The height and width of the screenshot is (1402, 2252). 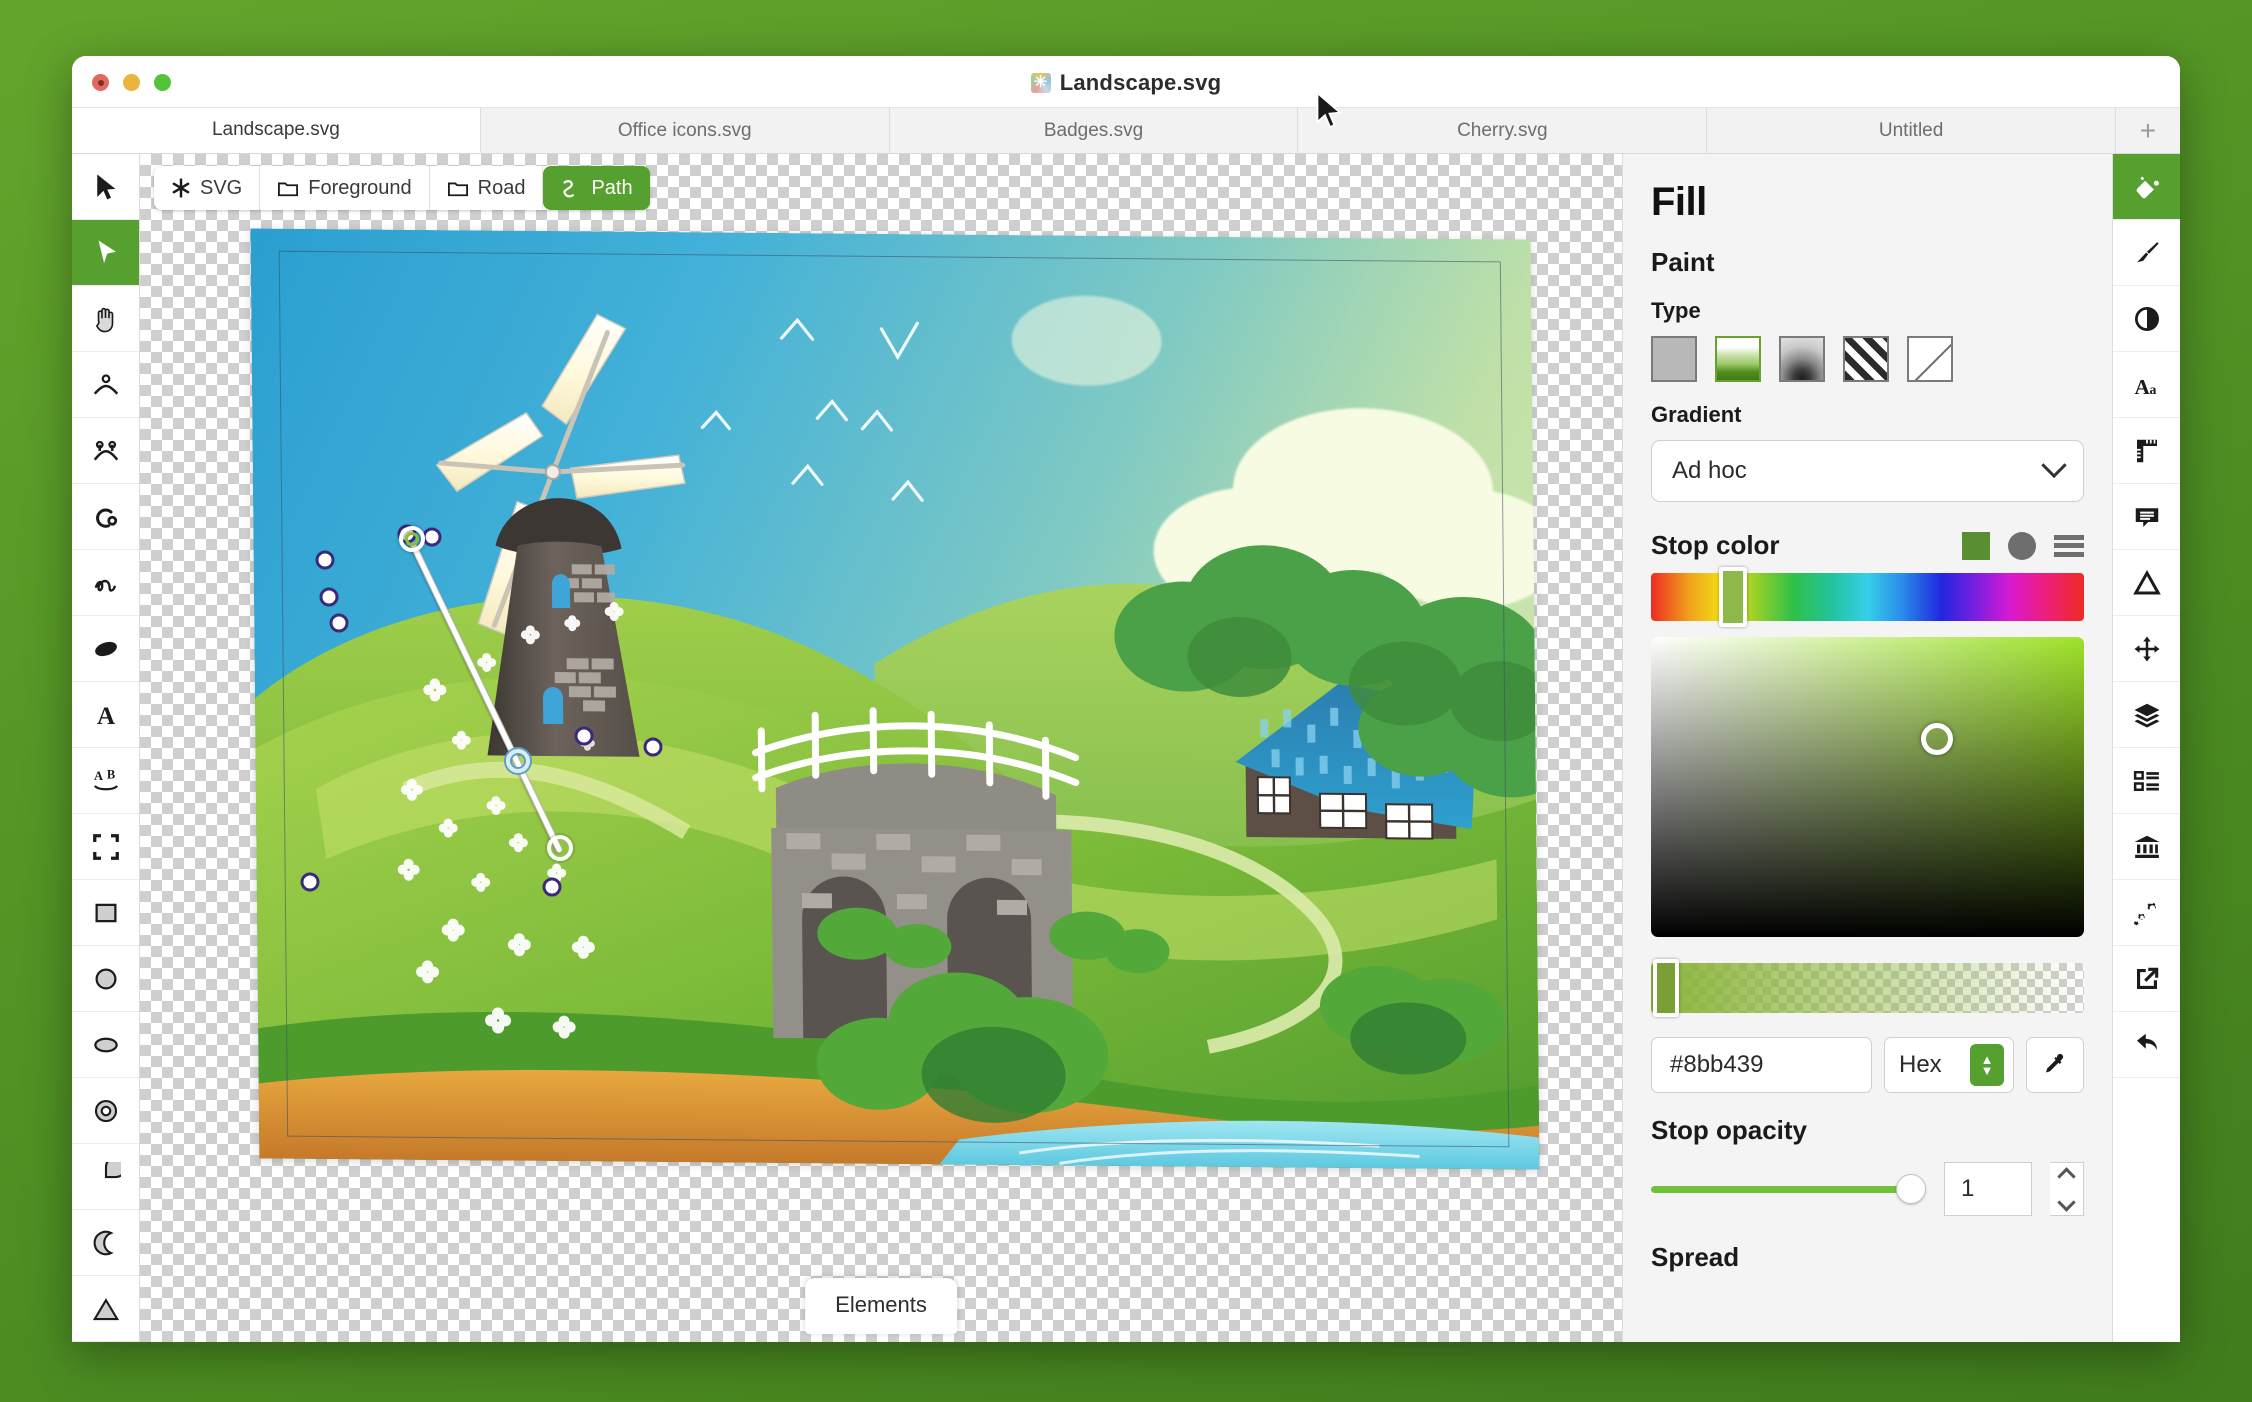 I want to click on breadcrumb-item-road: Road, so click(x=487, y=188).